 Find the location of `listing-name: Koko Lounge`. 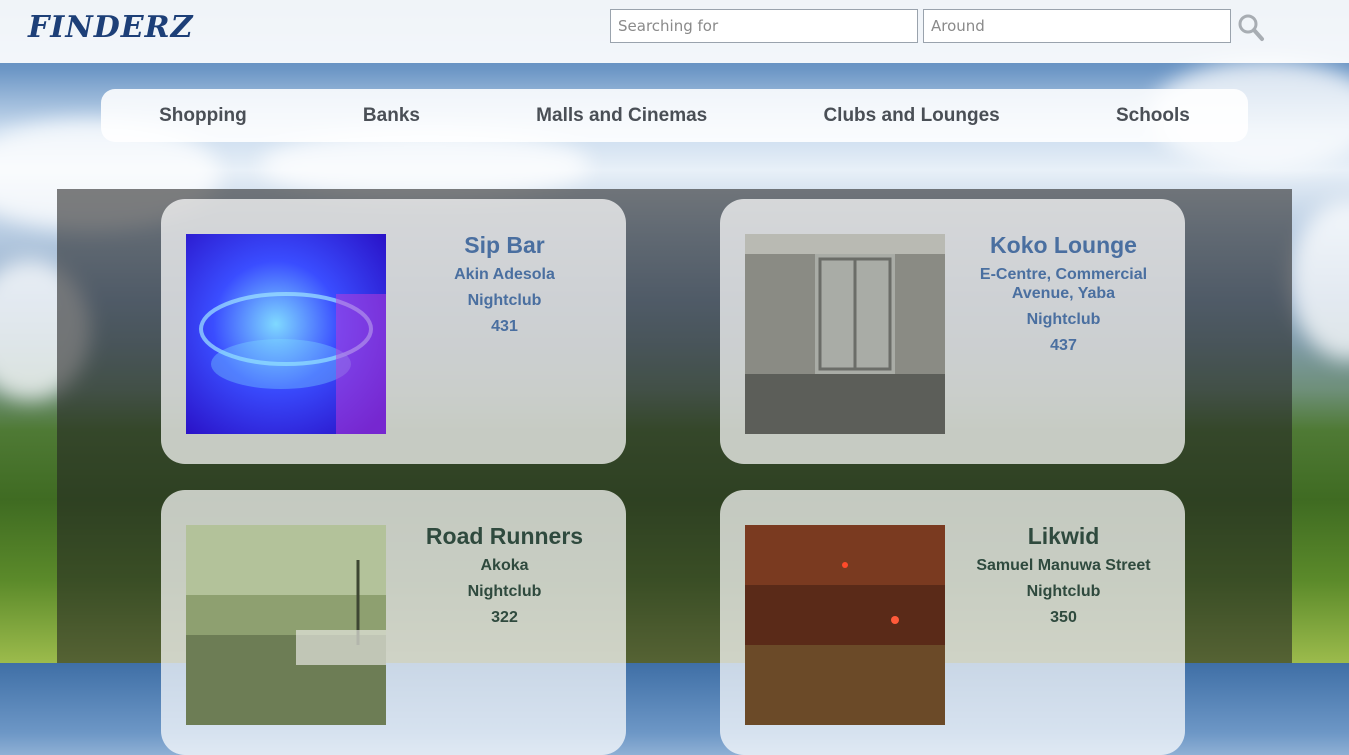

listing-name: Koko Lounge is located at coordinates (1063, 245).